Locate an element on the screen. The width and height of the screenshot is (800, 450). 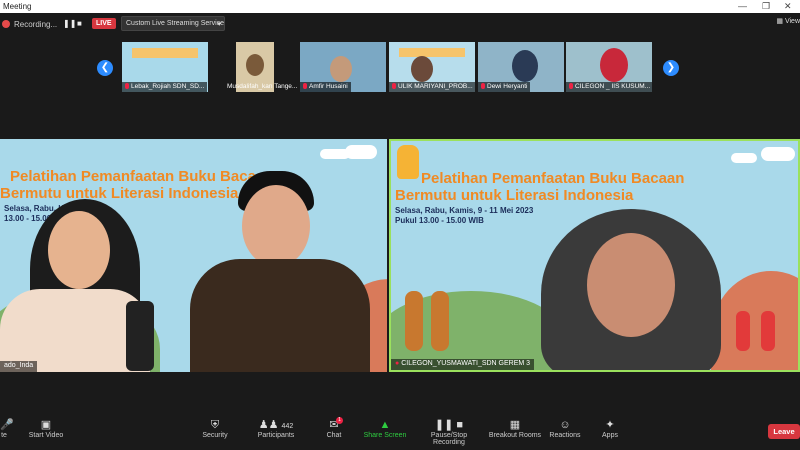
reactions-button: ☺ Reactions is located at coordinates (565, 428).